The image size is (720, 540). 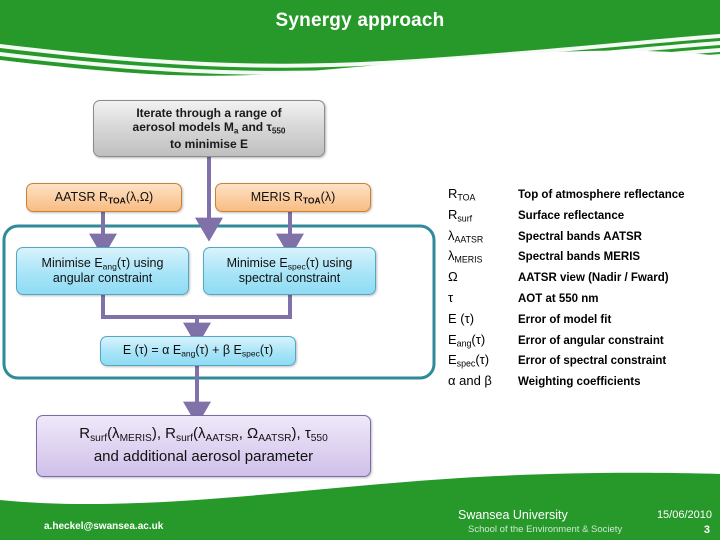 I want to click on legend-row: α and β Weighting coefficients, so click(x=581, y=383).